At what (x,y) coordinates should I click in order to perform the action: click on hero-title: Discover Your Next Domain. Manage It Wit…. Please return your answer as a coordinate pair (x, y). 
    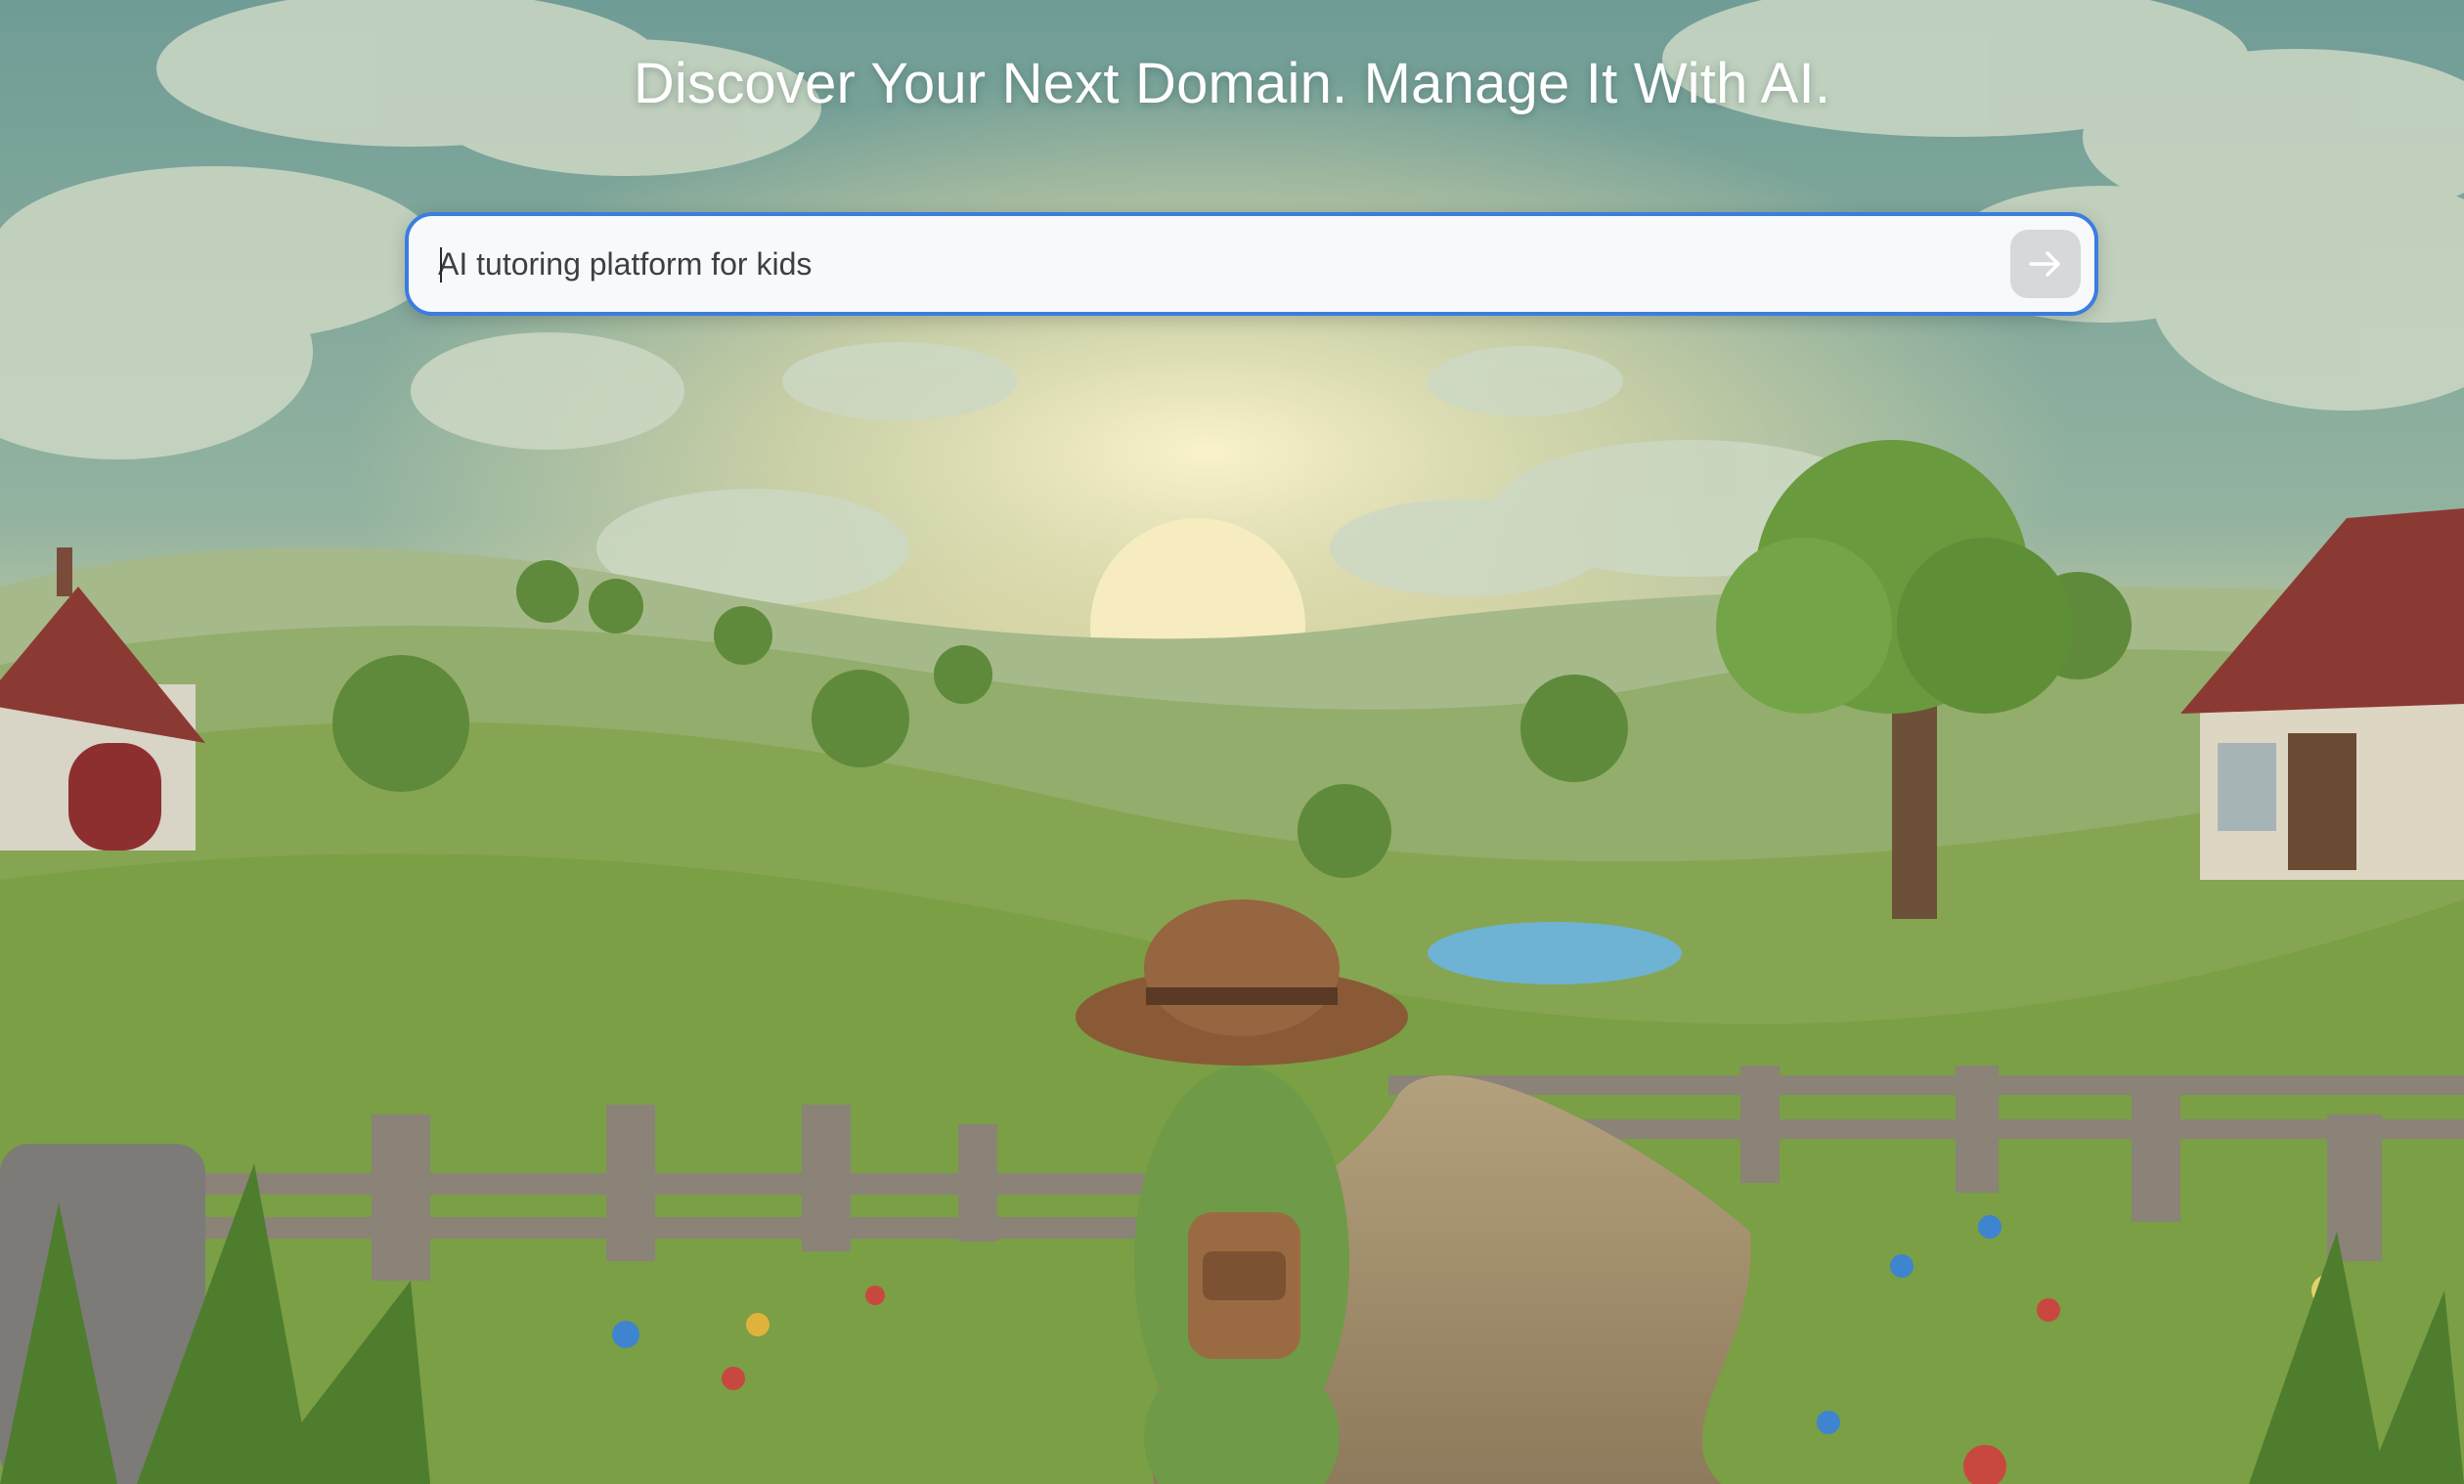
    Looking at the image, I should click on (1232, 83).